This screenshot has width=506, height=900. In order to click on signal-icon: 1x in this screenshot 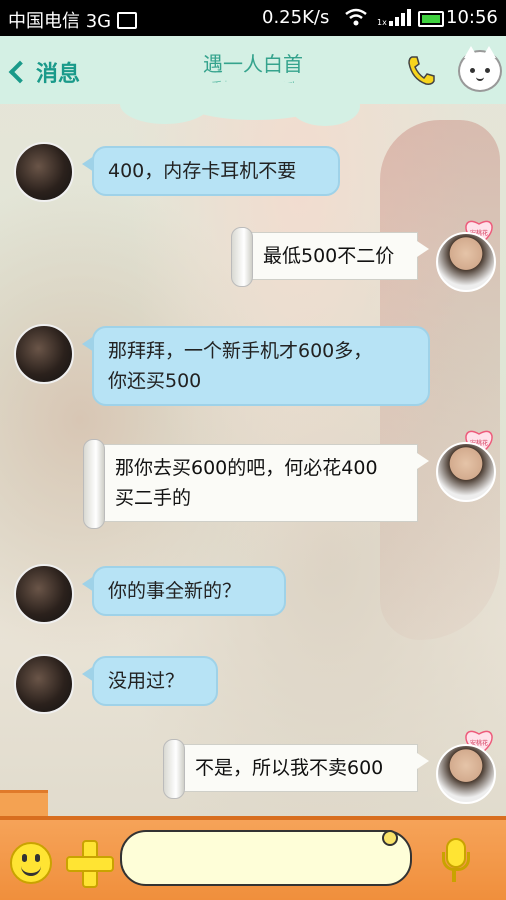, I will do `click(394, 18)`.